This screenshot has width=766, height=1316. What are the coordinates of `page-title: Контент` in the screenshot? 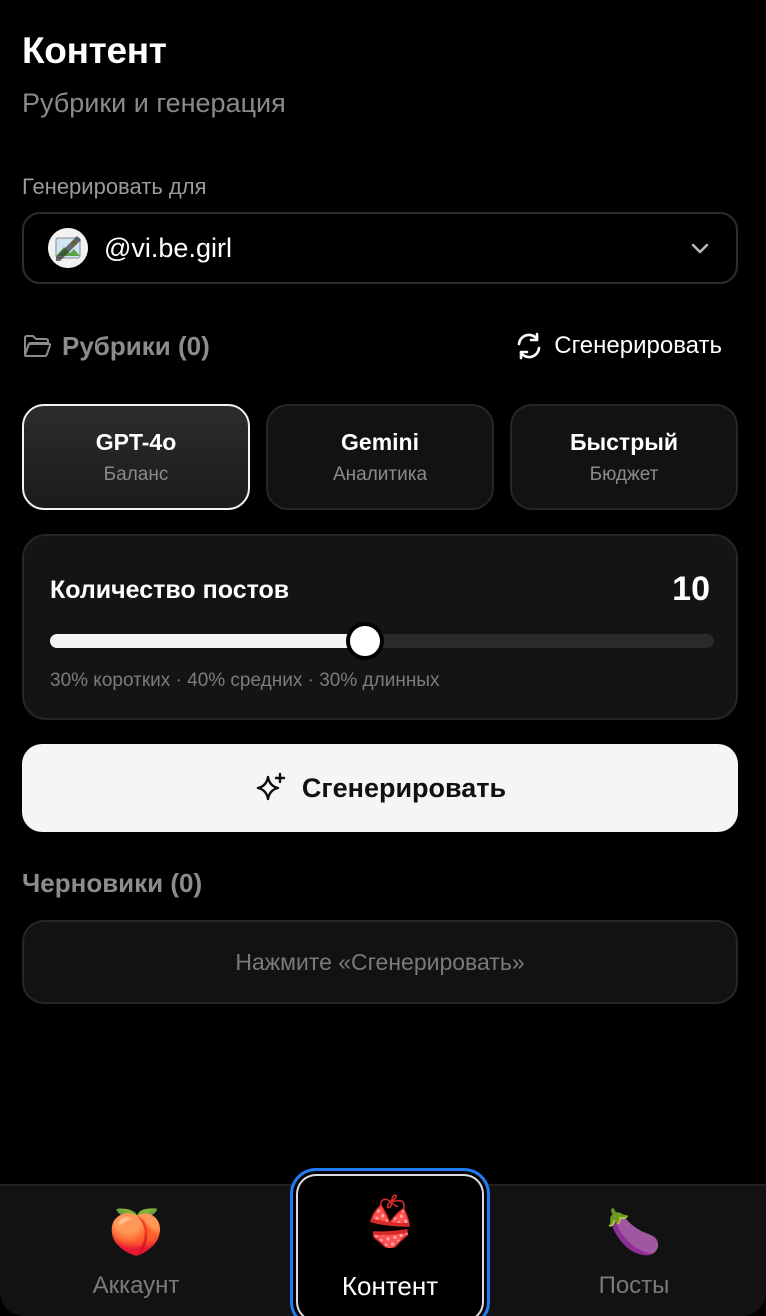 It's located at (94, 50).